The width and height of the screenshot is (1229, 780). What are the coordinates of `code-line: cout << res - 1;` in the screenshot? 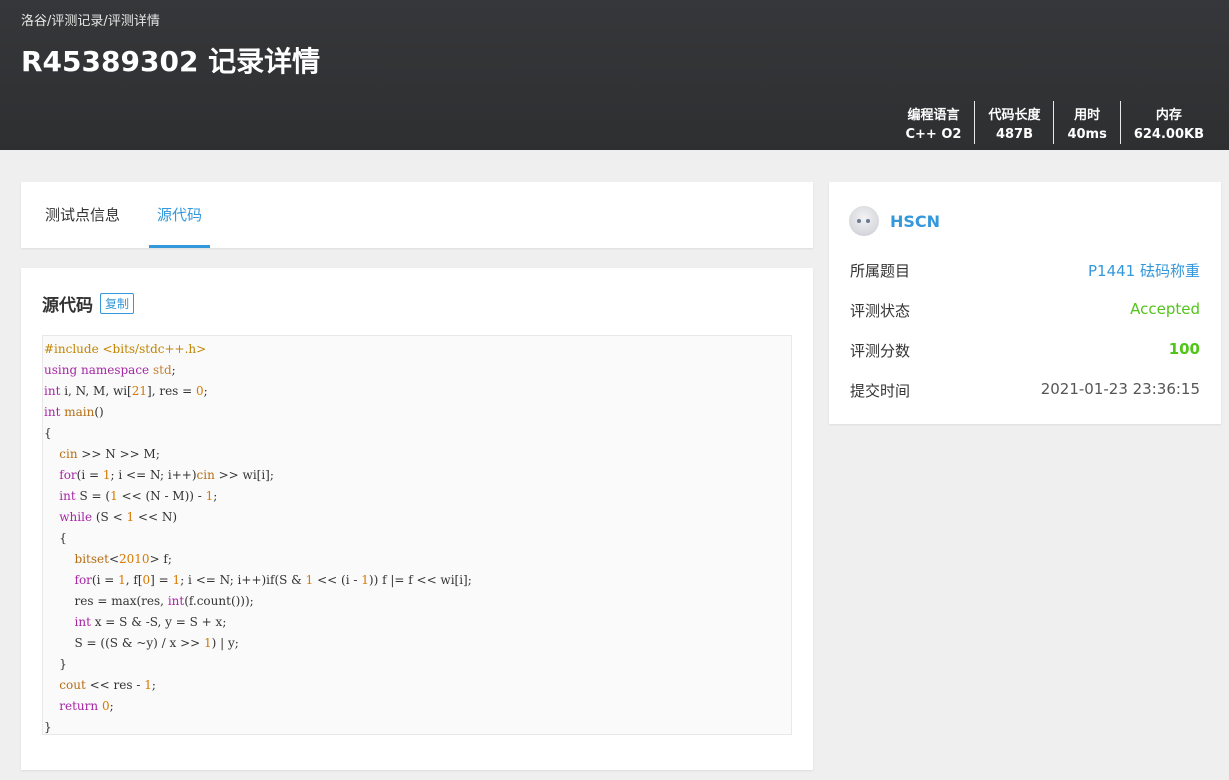 It's located at (107, 685).